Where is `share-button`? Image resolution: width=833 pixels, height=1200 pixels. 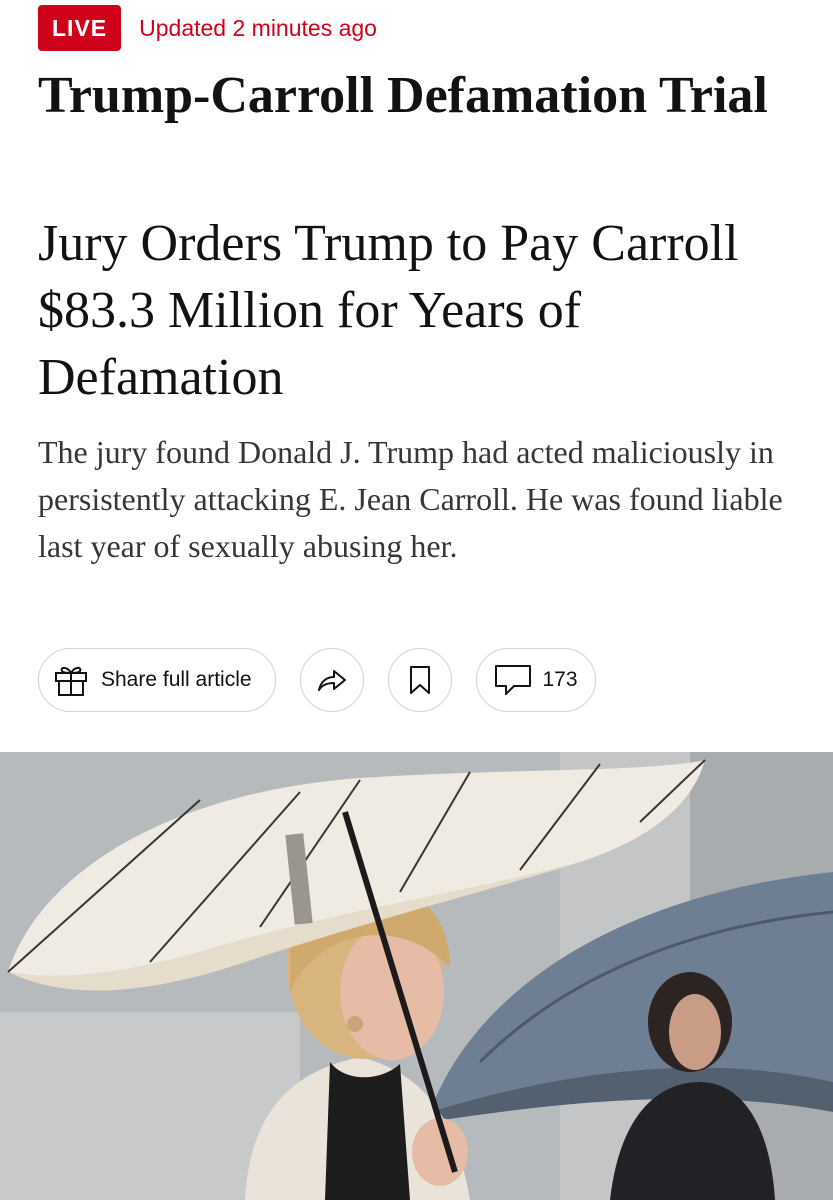
share-button is located at coordinates (332, 680).